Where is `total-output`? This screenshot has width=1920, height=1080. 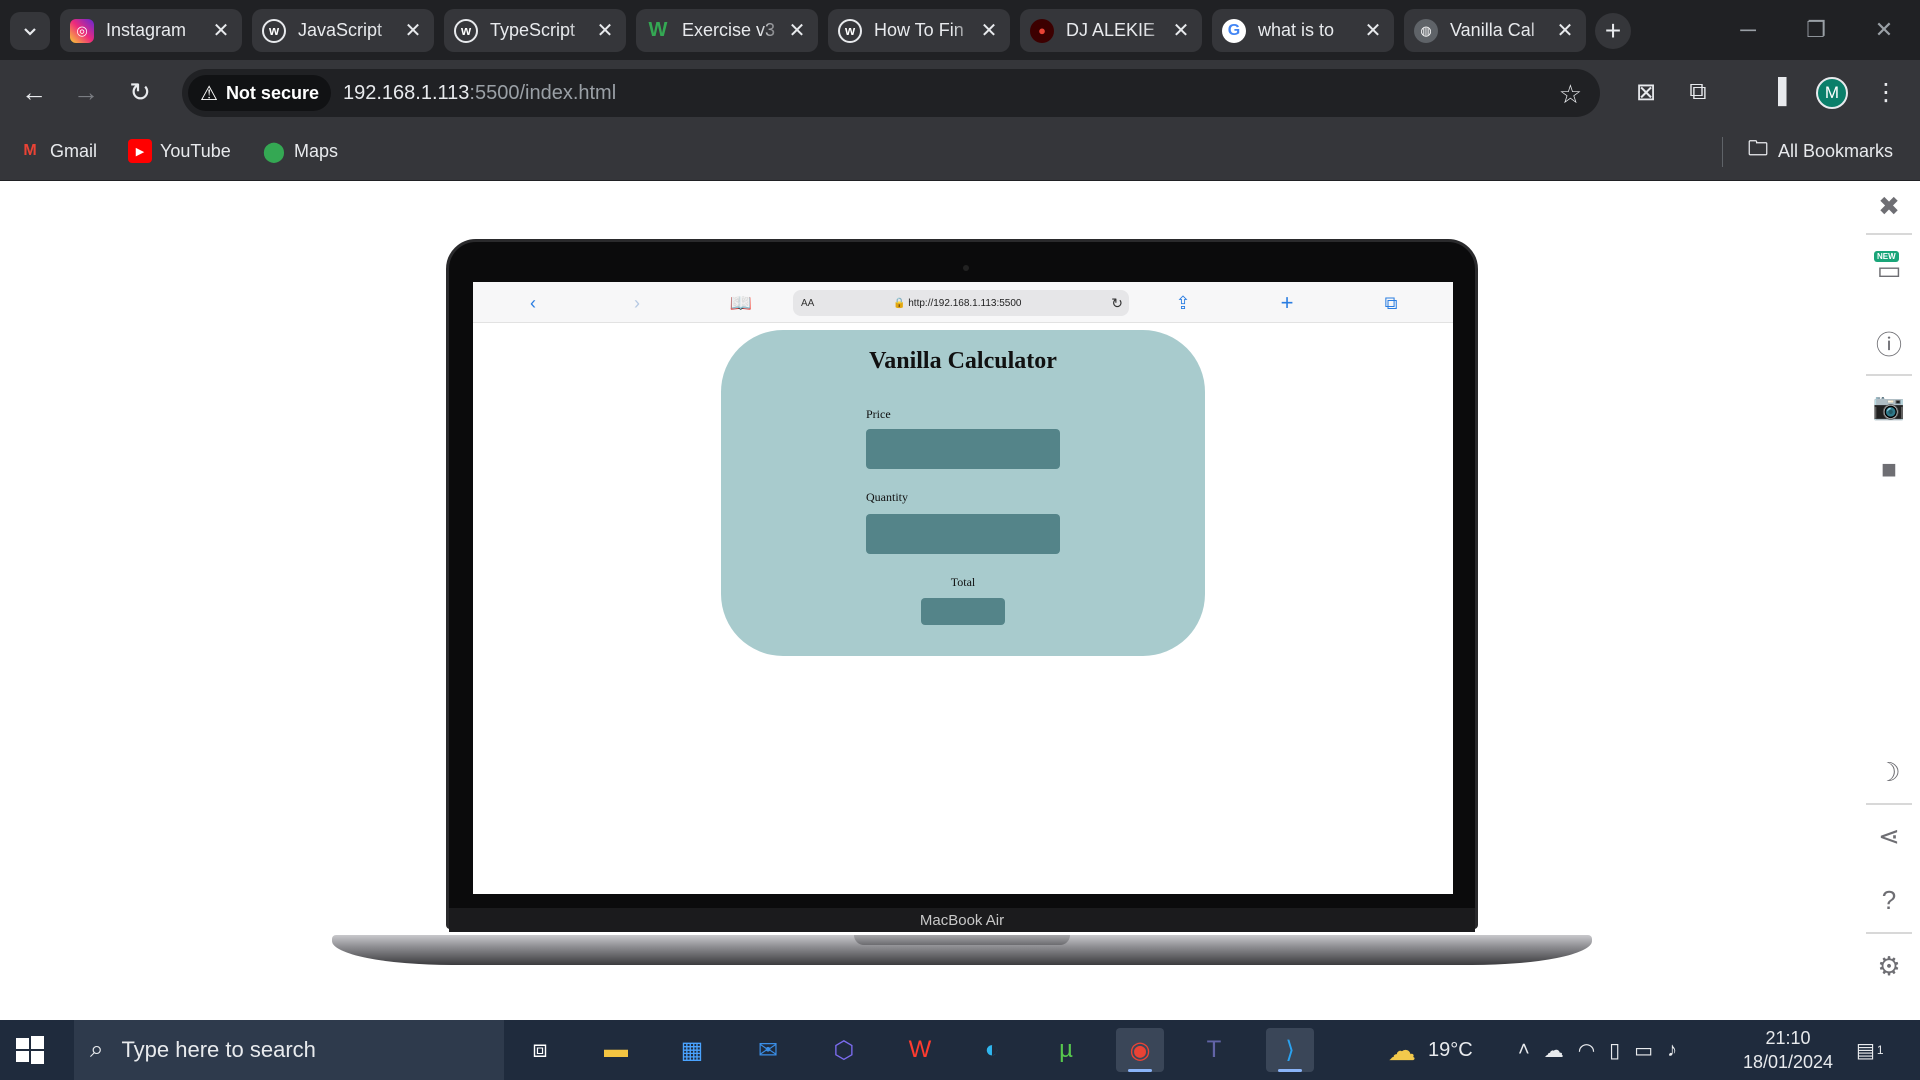
total-output is located at coordinates (963, 611).